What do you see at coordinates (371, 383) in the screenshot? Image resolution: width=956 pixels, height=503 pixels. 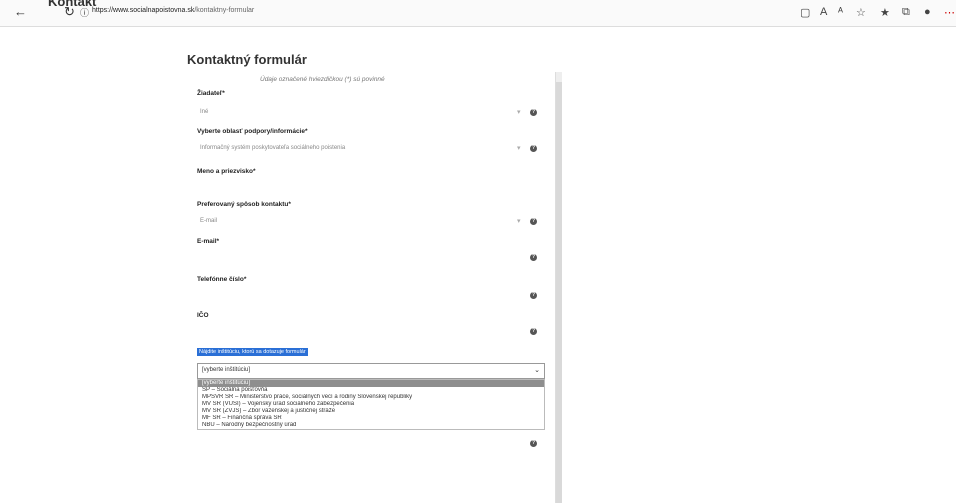 I see `dropdown-option: [vyberte inštitúciu]` at bounding box center [371, 383].